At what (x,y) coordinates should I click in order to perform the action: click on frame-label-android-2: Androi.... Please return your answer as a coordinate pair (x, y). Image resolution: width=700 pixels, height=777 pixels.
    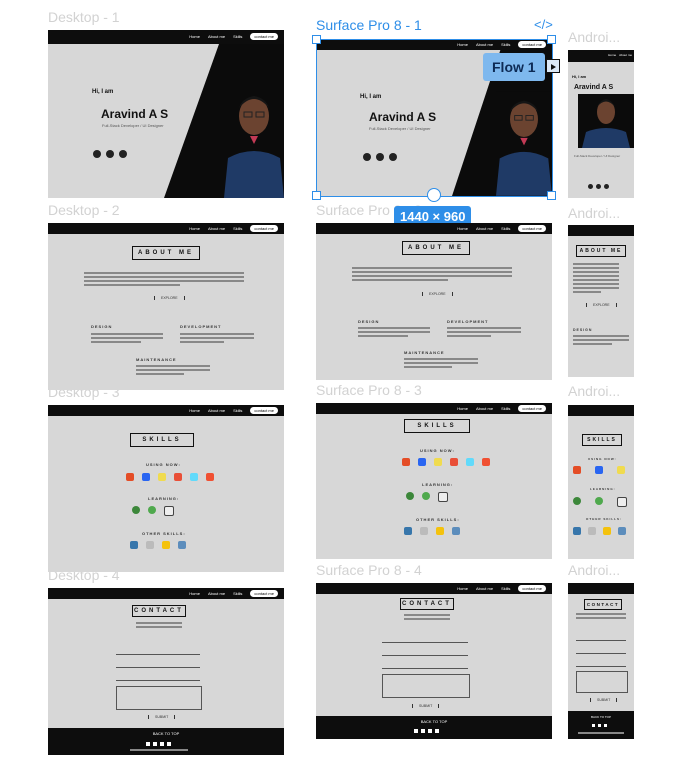
    Looking at the image, I should click on (594, 213).